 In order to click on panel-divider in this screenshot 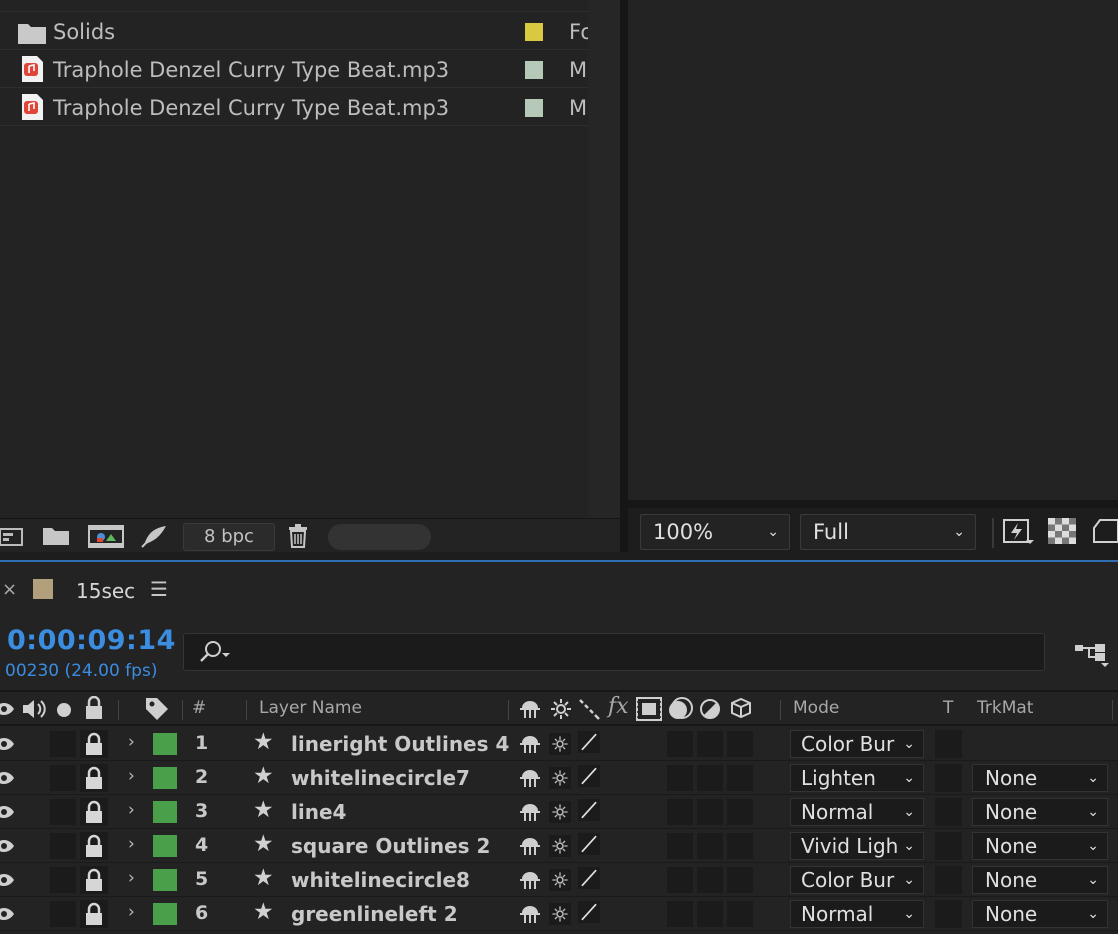, I will do `click(624, 276)`.